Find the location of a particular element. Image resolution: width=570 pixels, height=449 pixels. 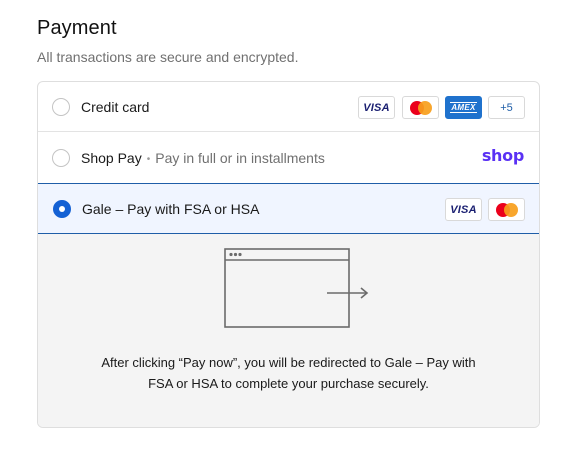

amex-text: AMEX is located at coordinates (463, 107).